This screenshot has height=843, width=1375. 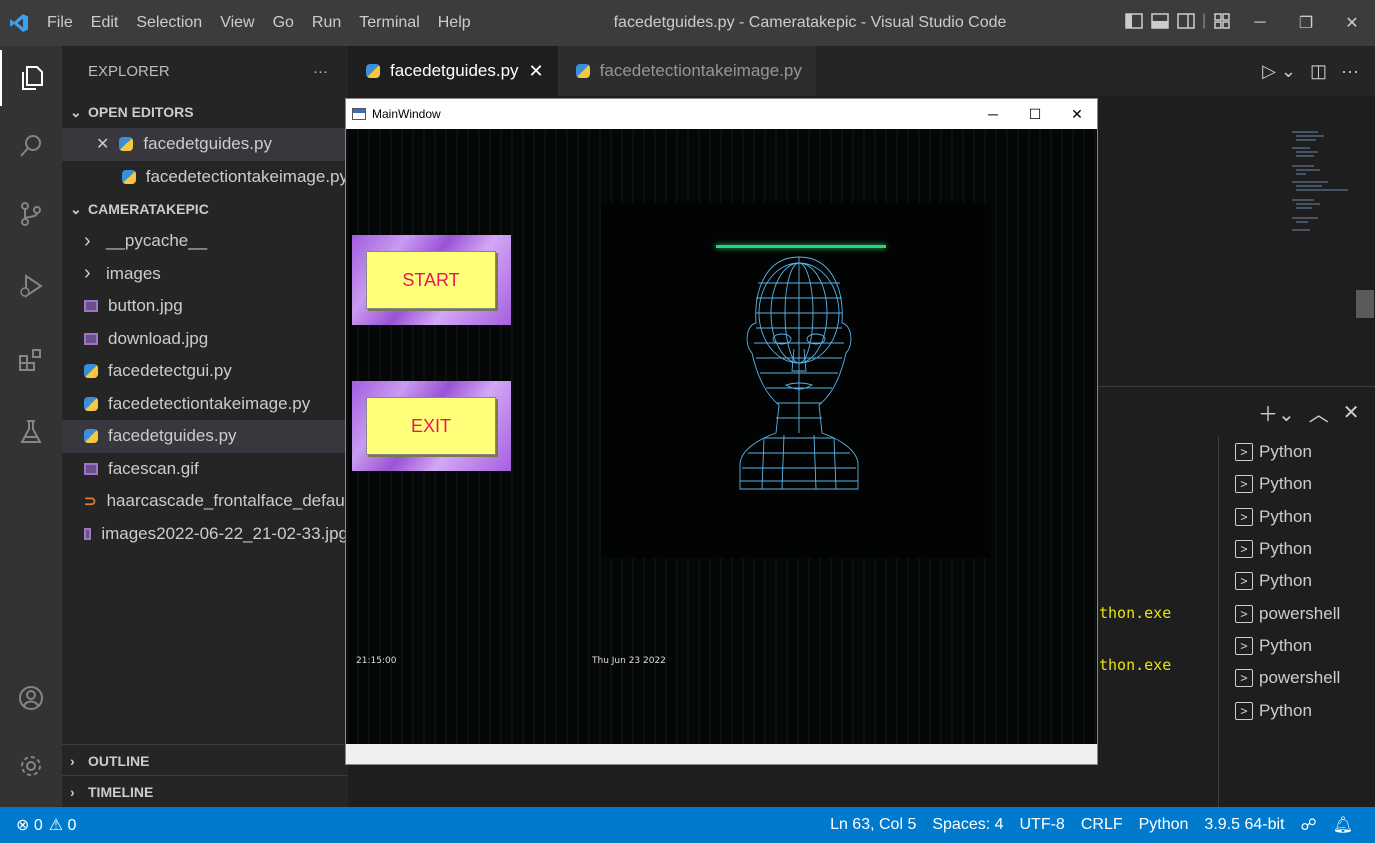 I want to click on problems-indicator: ⊗ 0 ⚠ 0, so click(x=38, y=825).